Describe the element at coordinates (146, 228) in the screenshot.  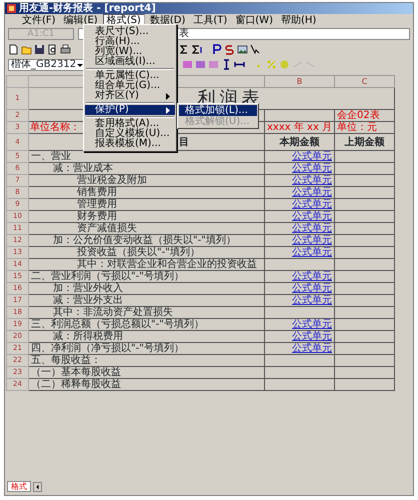
I see `table-cell: 资产减值损失` at that location.